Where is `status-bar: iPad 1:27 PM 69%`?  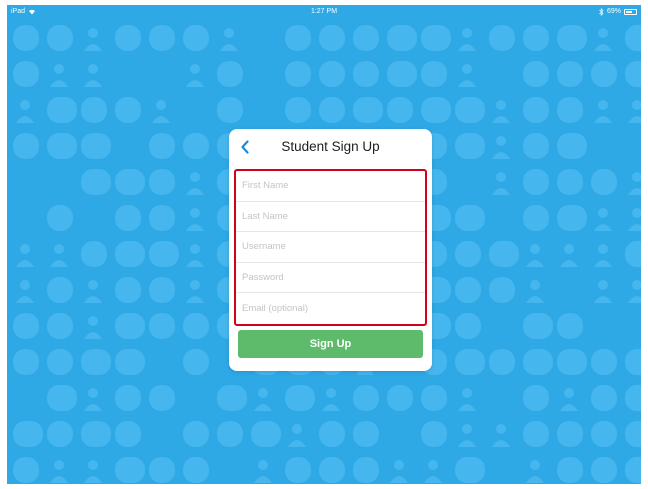
status-bar: iPad 1:27 PM 69% is located at coordinates (324, 11).